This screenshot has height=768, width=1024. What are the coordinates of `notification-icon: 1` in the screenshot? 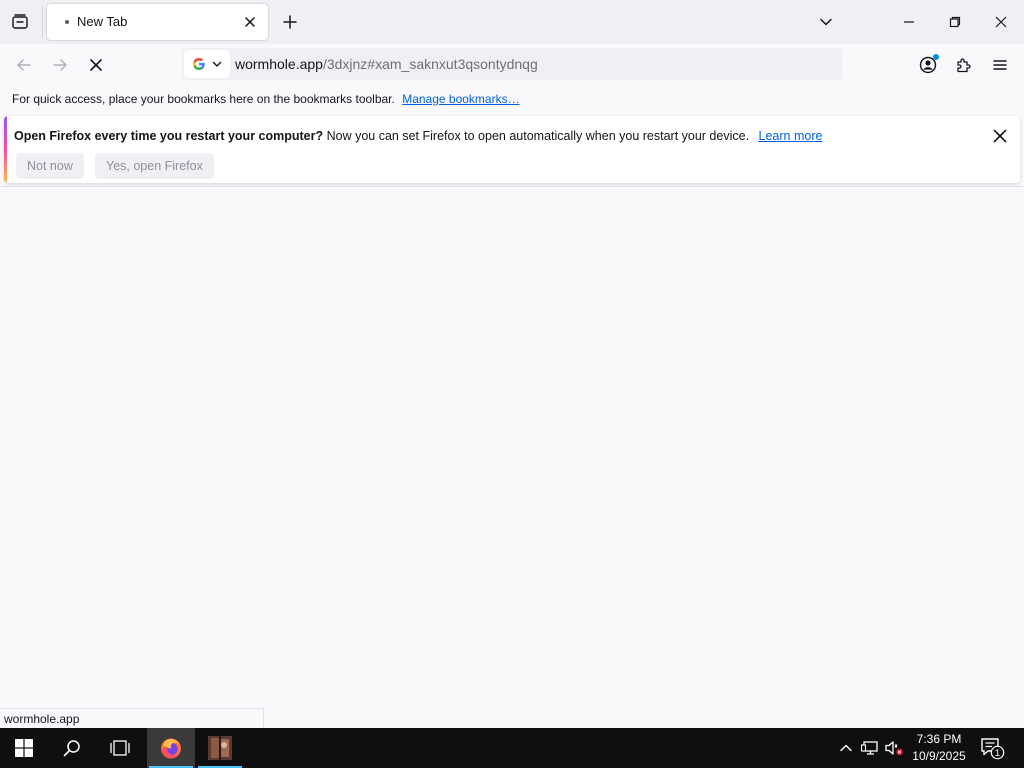 It's located at (993, 748).